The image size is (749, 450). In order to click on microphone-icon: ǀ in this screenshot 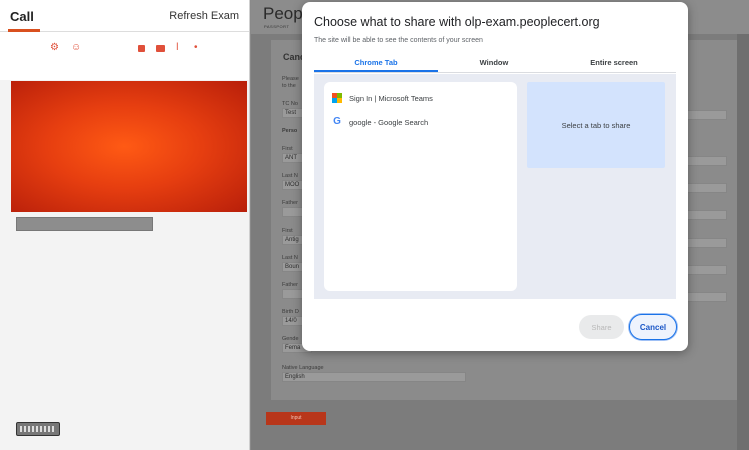, I will do `click(177, 48)`.